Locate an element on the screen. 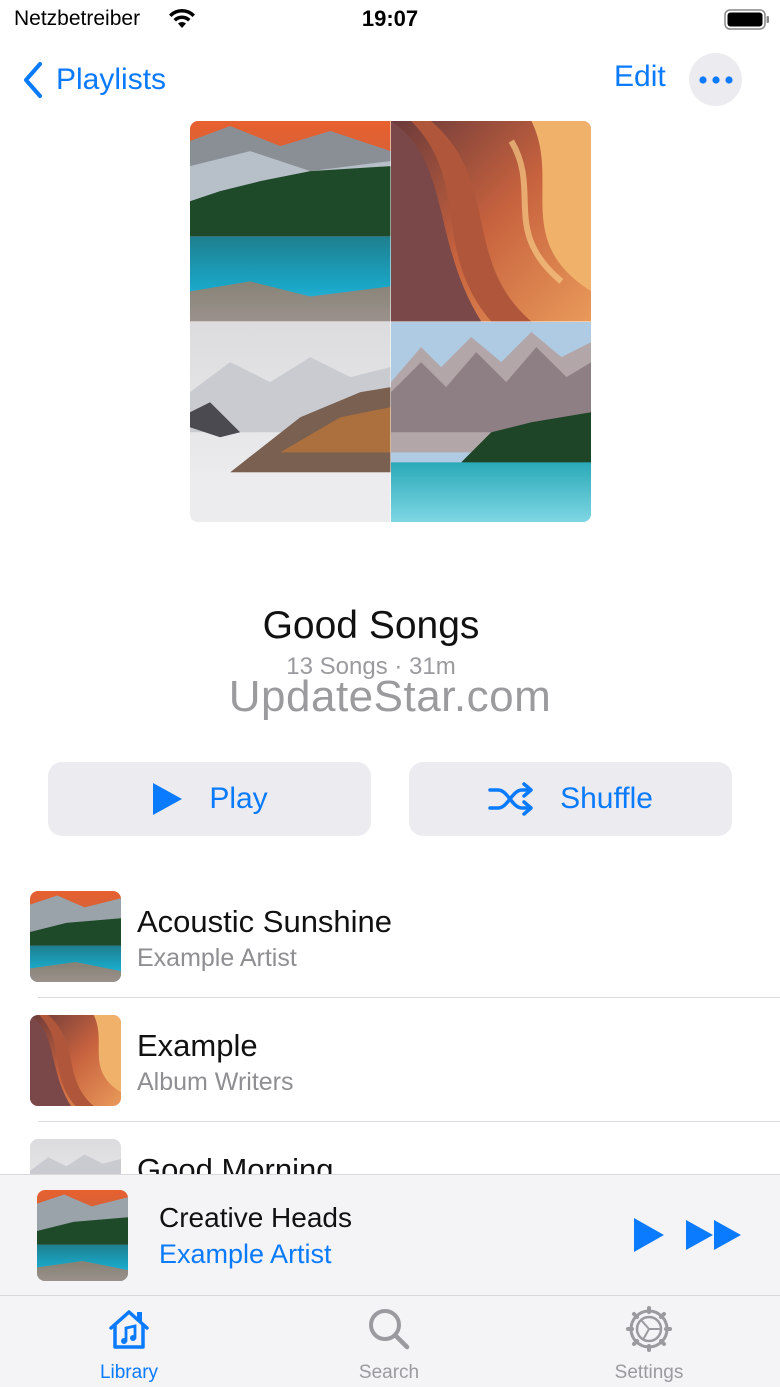 This screenshot has height=1387, width=780. tab-bar: Library Search Settings is located at coordinates (390, 1341).